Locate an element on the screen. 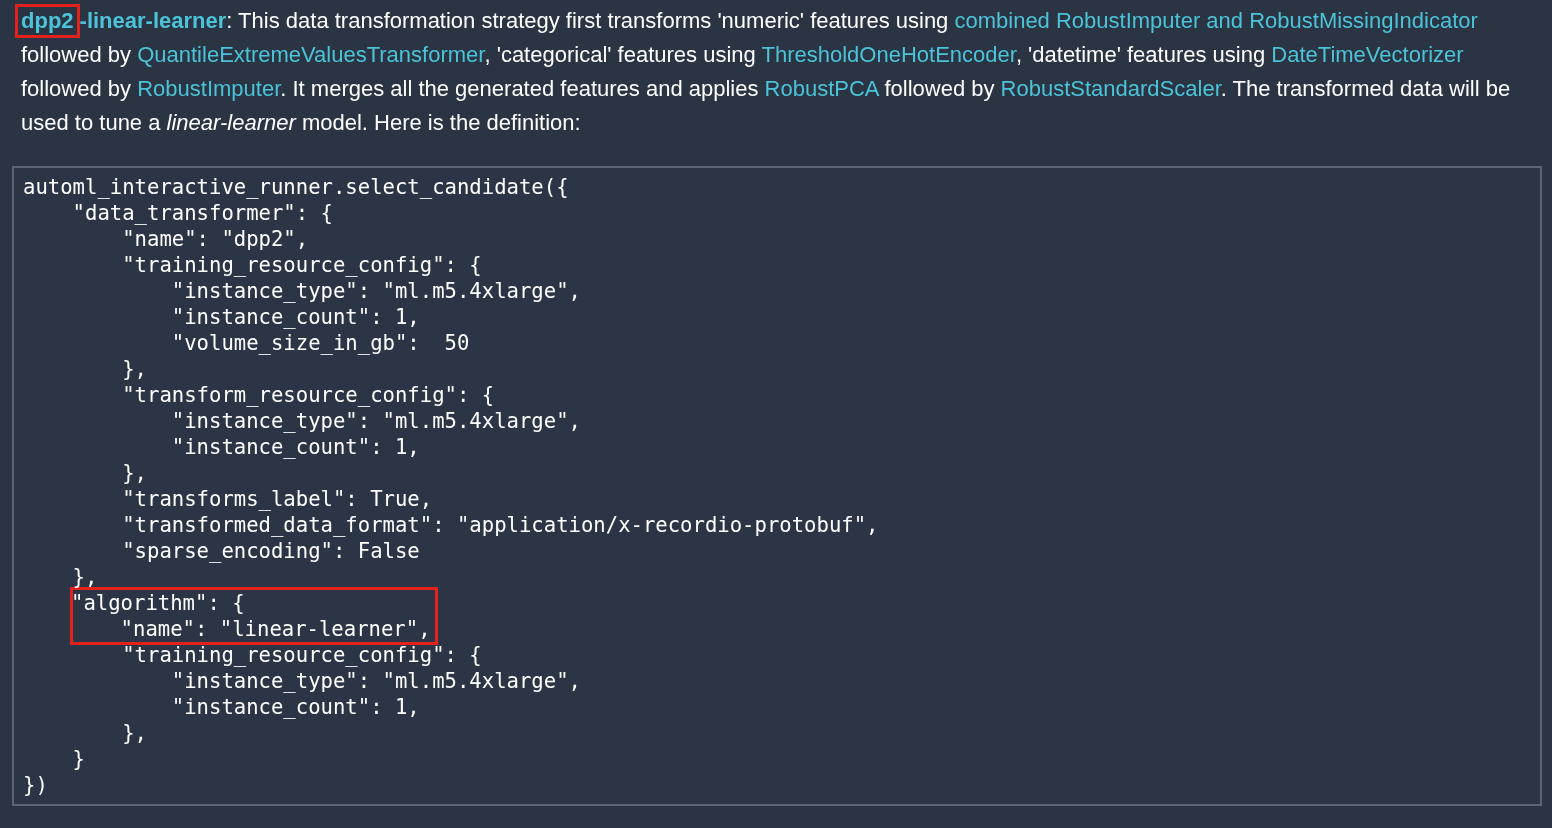 This screenshot has width=1552, height=828. component-link: QuantileExtremeValuesTransformer is located at coordinates (311, 54).